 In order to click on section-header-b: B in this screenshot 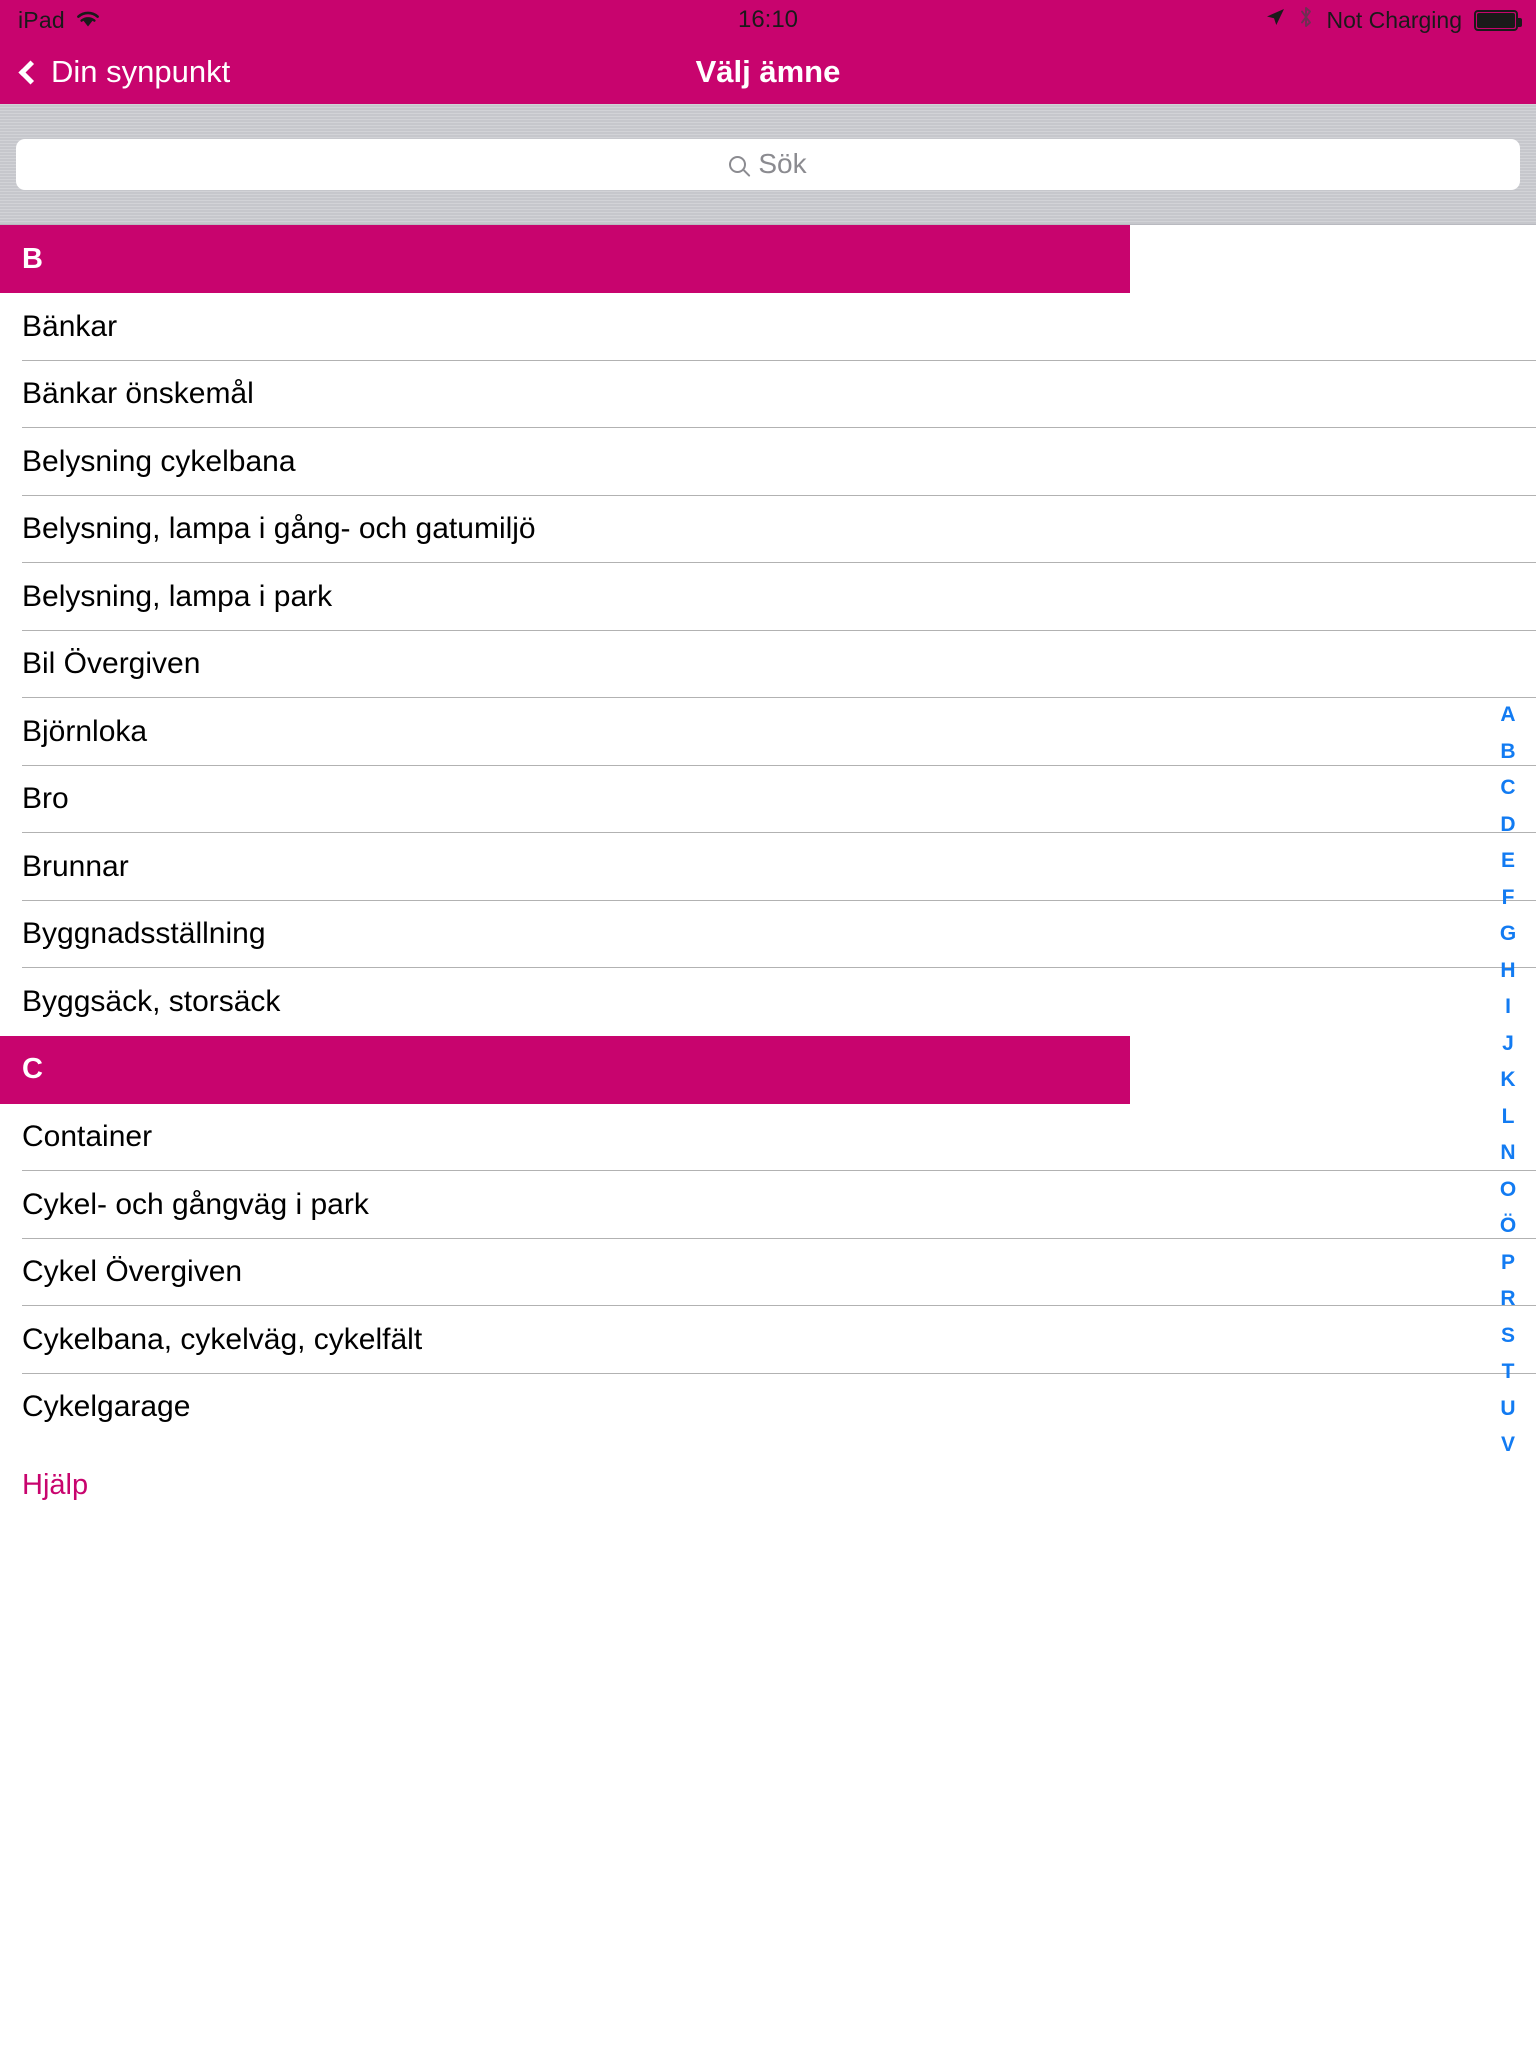, I will do `click(565, 259)`.